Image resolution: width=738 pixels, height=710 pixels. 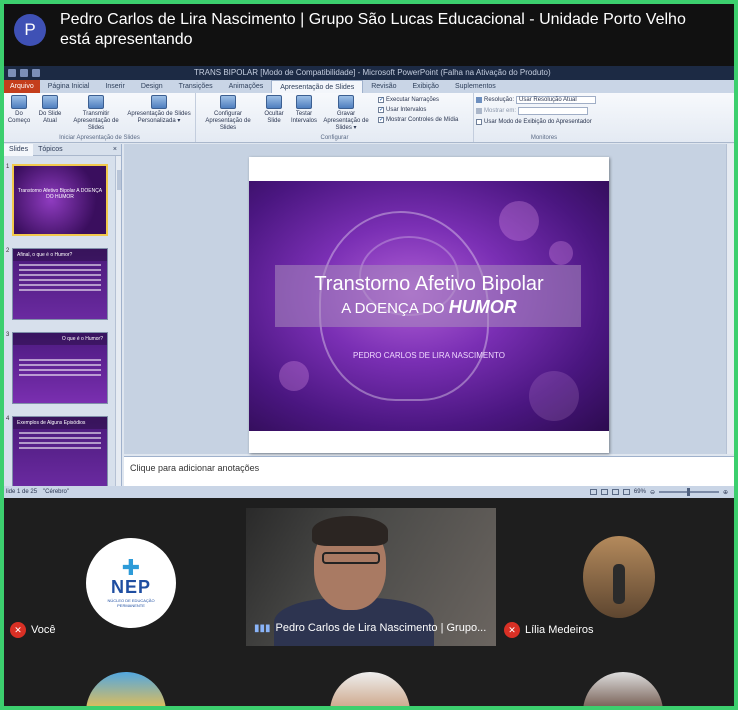 I want to click on notes-pane: Clique para adicionar anotações, so click(x=429, y=471).